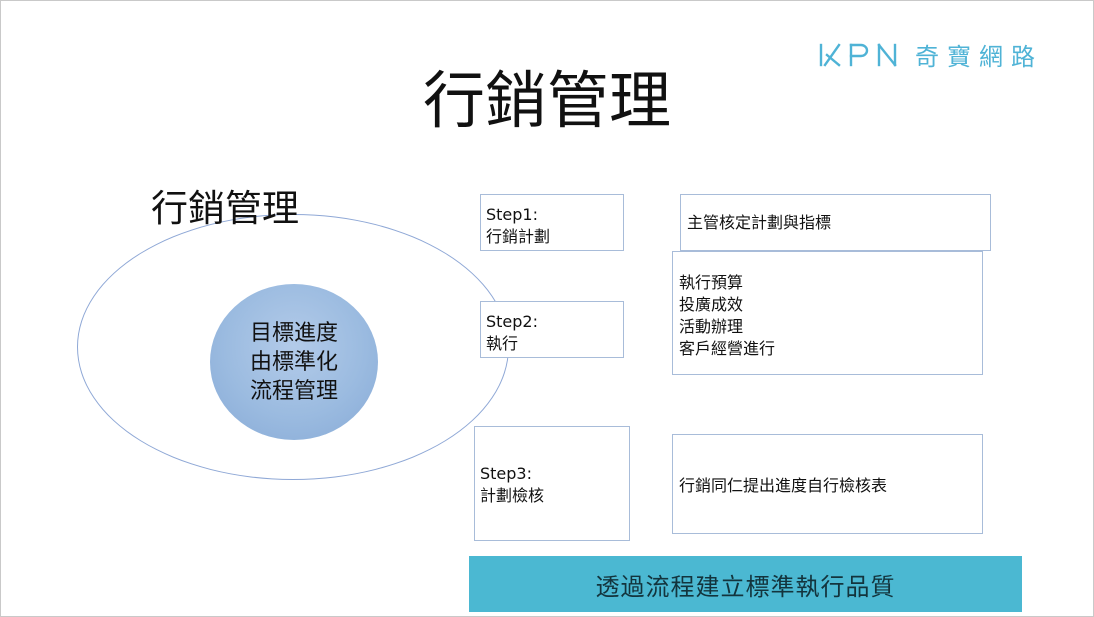 The width and height of the screenshot is (1094, 617). What do you see at coordinates (502, 343) in the screenshot?
I see `step-text: 執行` at bounding box center [502, 343].